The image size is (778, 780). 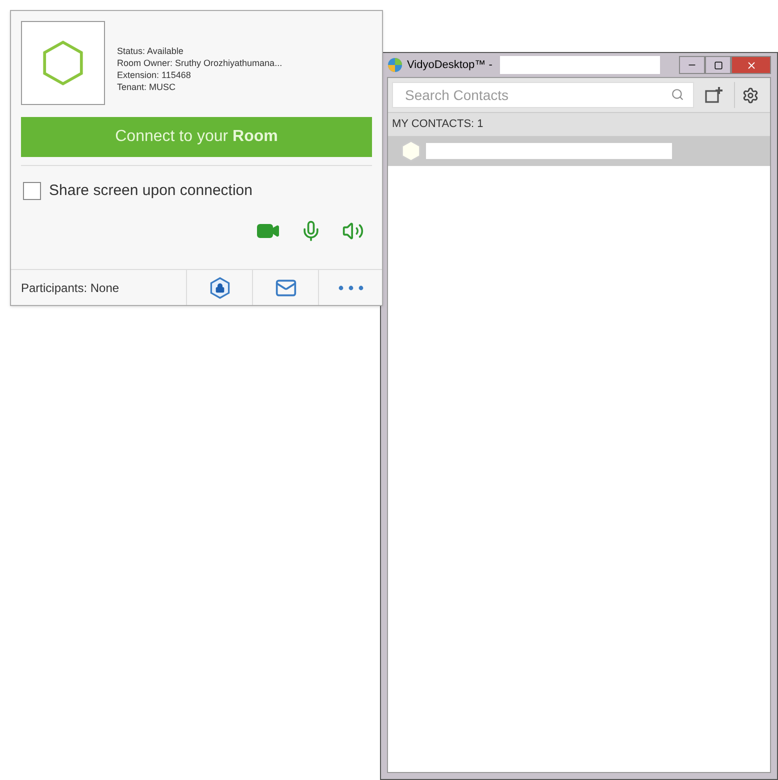 I want to click on close-icon, so click(x=751, y=65).